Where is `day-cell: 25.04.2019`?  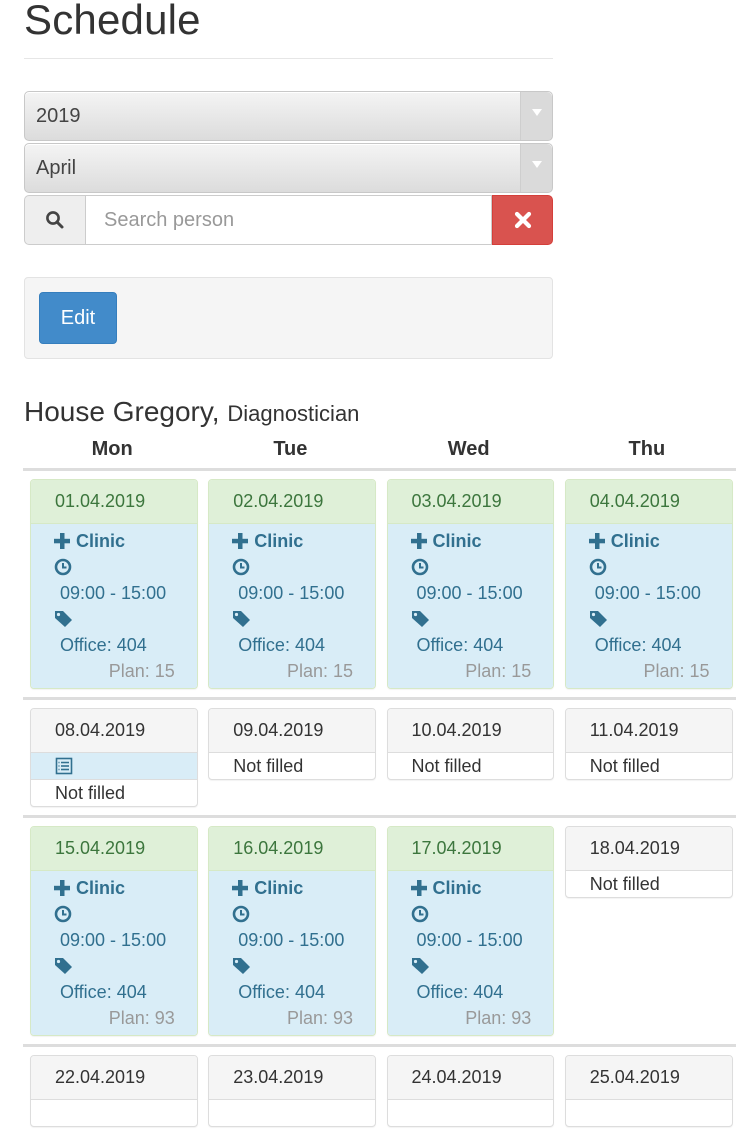 day-cell: 25.04.2019 is located at coordinates (647, 1091).